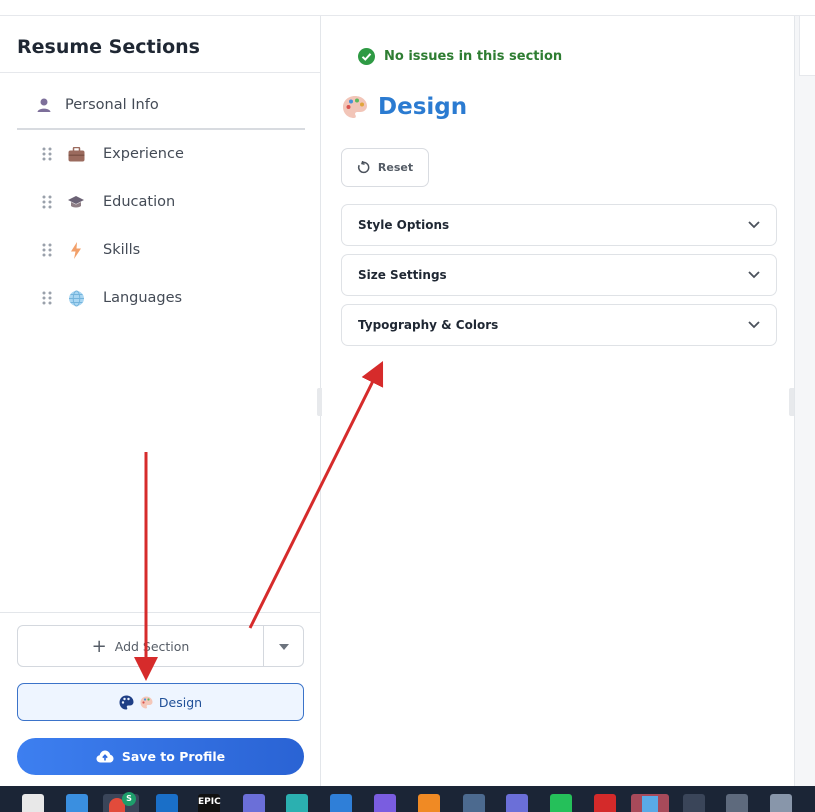 The height and width of the screenshot is (812, 815). What do you see at coordinates (161, 106) in the screenshot?
I see `section-item-personal-info: Personal Info` at bounding box center [161, 106].